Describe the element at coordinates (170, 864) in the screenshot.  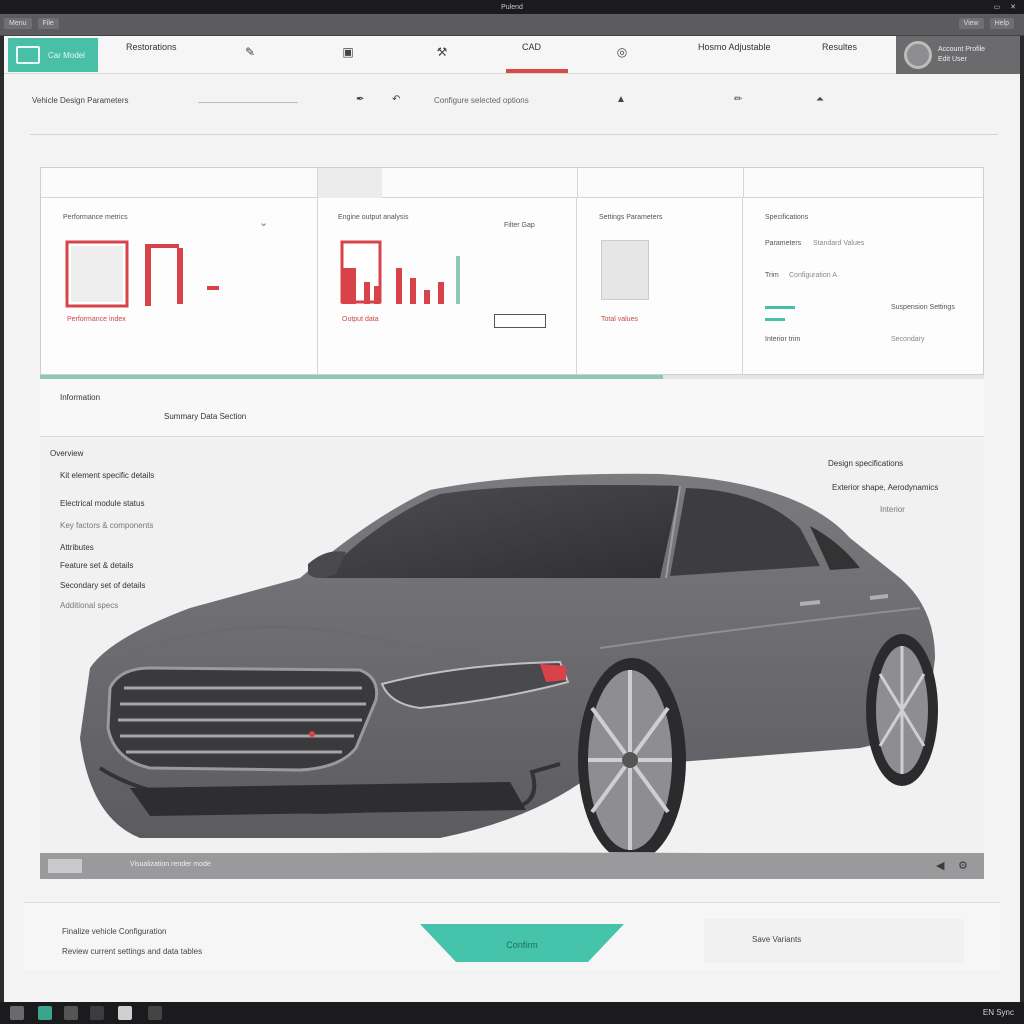
I see `viewer-status-text: Visualization render mode` at that location.